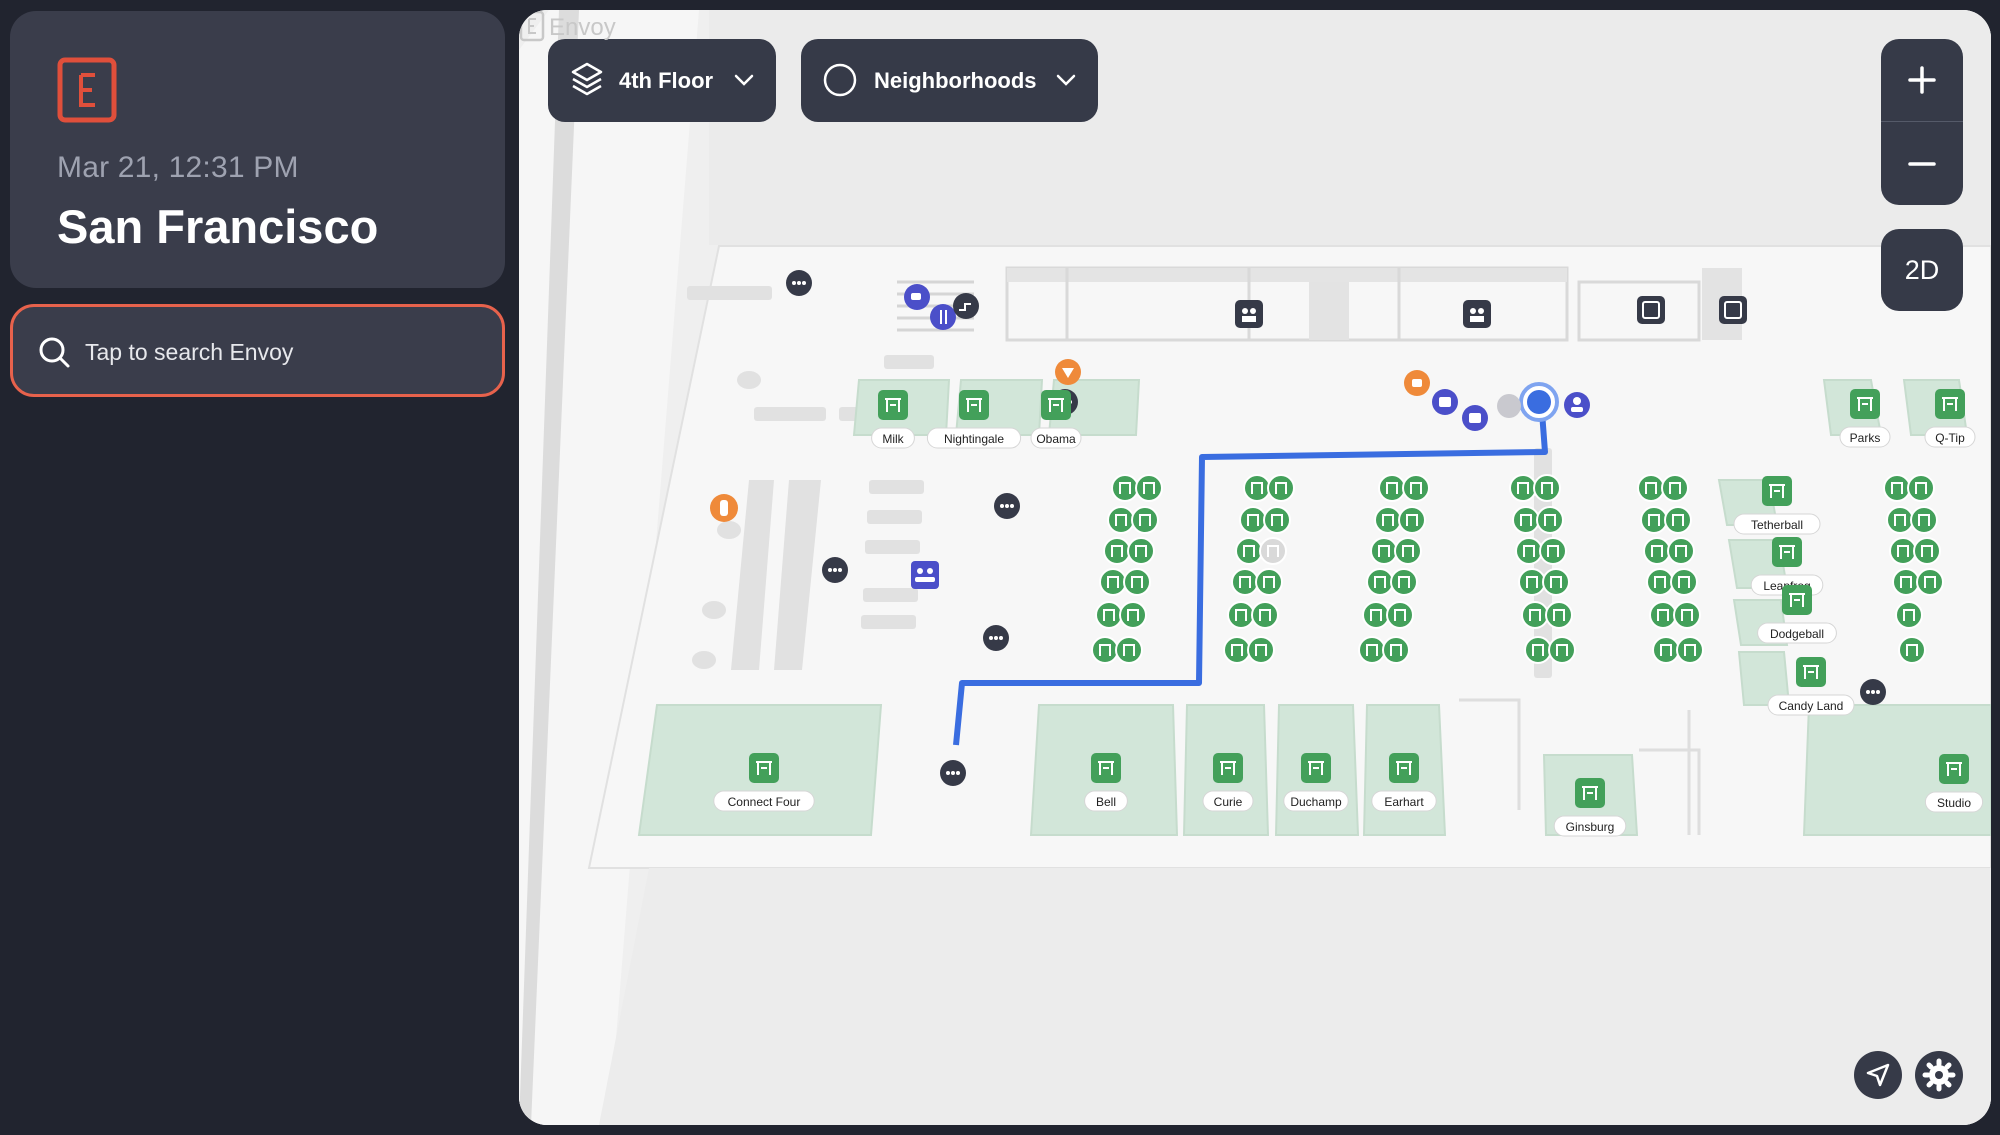 The image size is (2000, 1135). Describe the element at coordinates (1106, 802) in the screenshot. I see `room-label: Bell` at that location.